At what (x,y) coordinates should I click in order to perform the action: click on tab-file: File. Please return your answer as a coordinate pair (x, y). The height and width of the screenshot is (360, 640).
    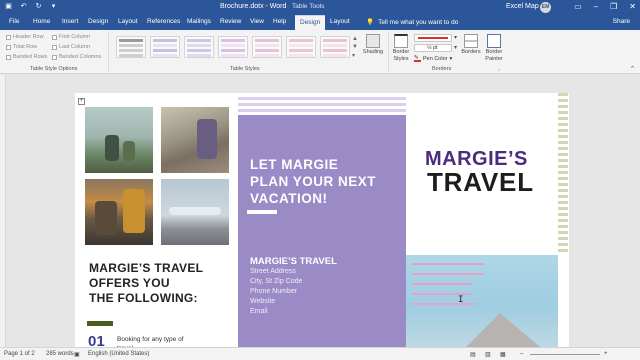
    Looking at the image, I should click on (14, 21).